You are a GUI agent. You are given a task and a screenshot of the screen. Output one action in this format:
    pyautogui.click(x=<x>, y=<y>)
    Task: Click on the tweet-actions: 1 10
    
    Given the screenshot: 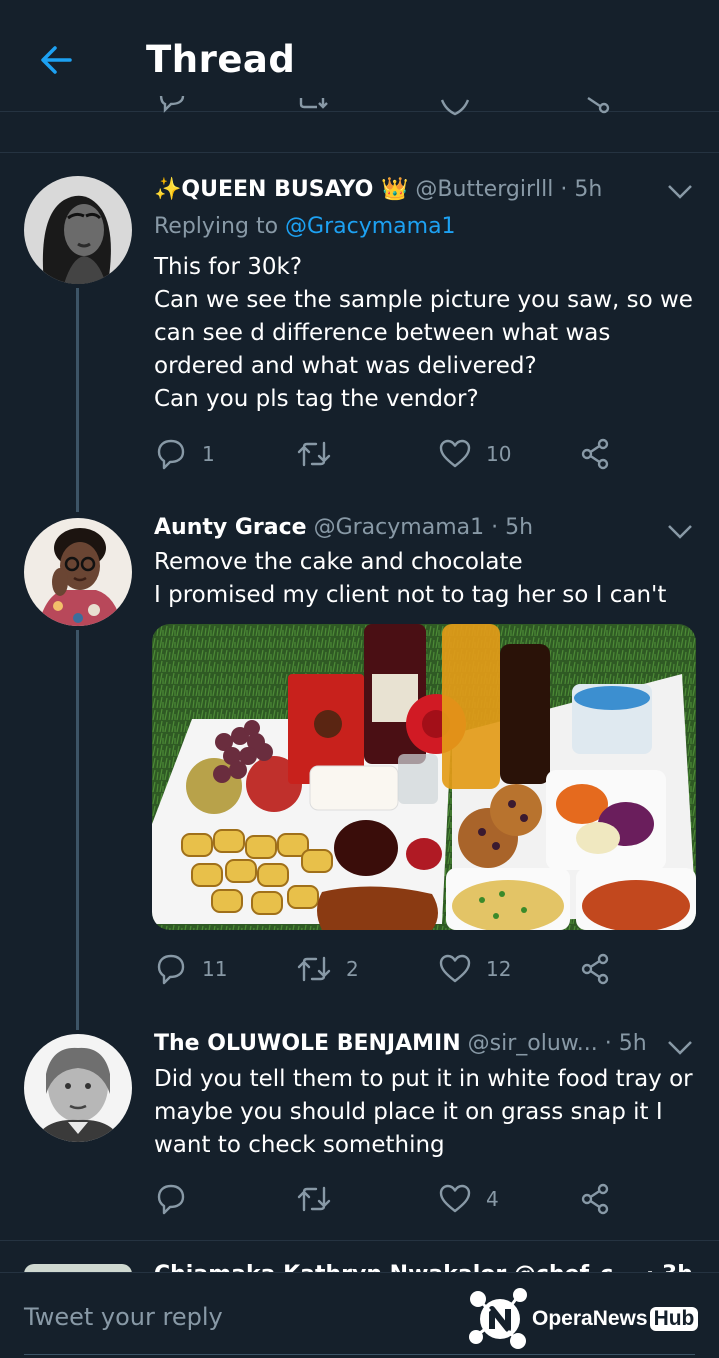 What is the action you would take?
    pyautogui.click(x=394, y=457)
    